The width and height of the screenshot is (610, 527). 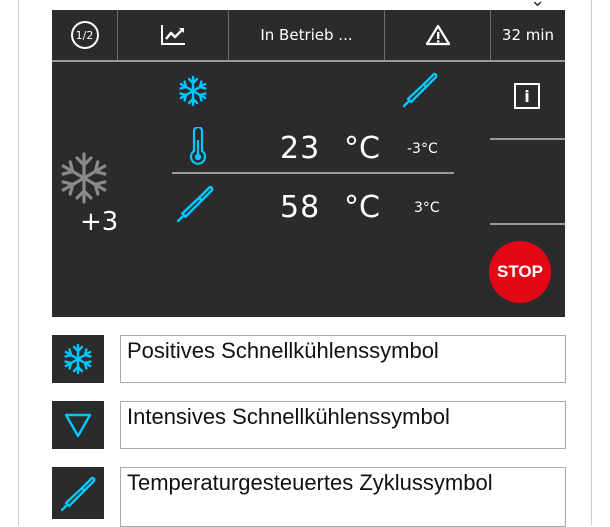 What do you see at coordinates (300, 148) in the screenshot?
I see `chamber-temperature: 23` at bounding box center [300, 148].